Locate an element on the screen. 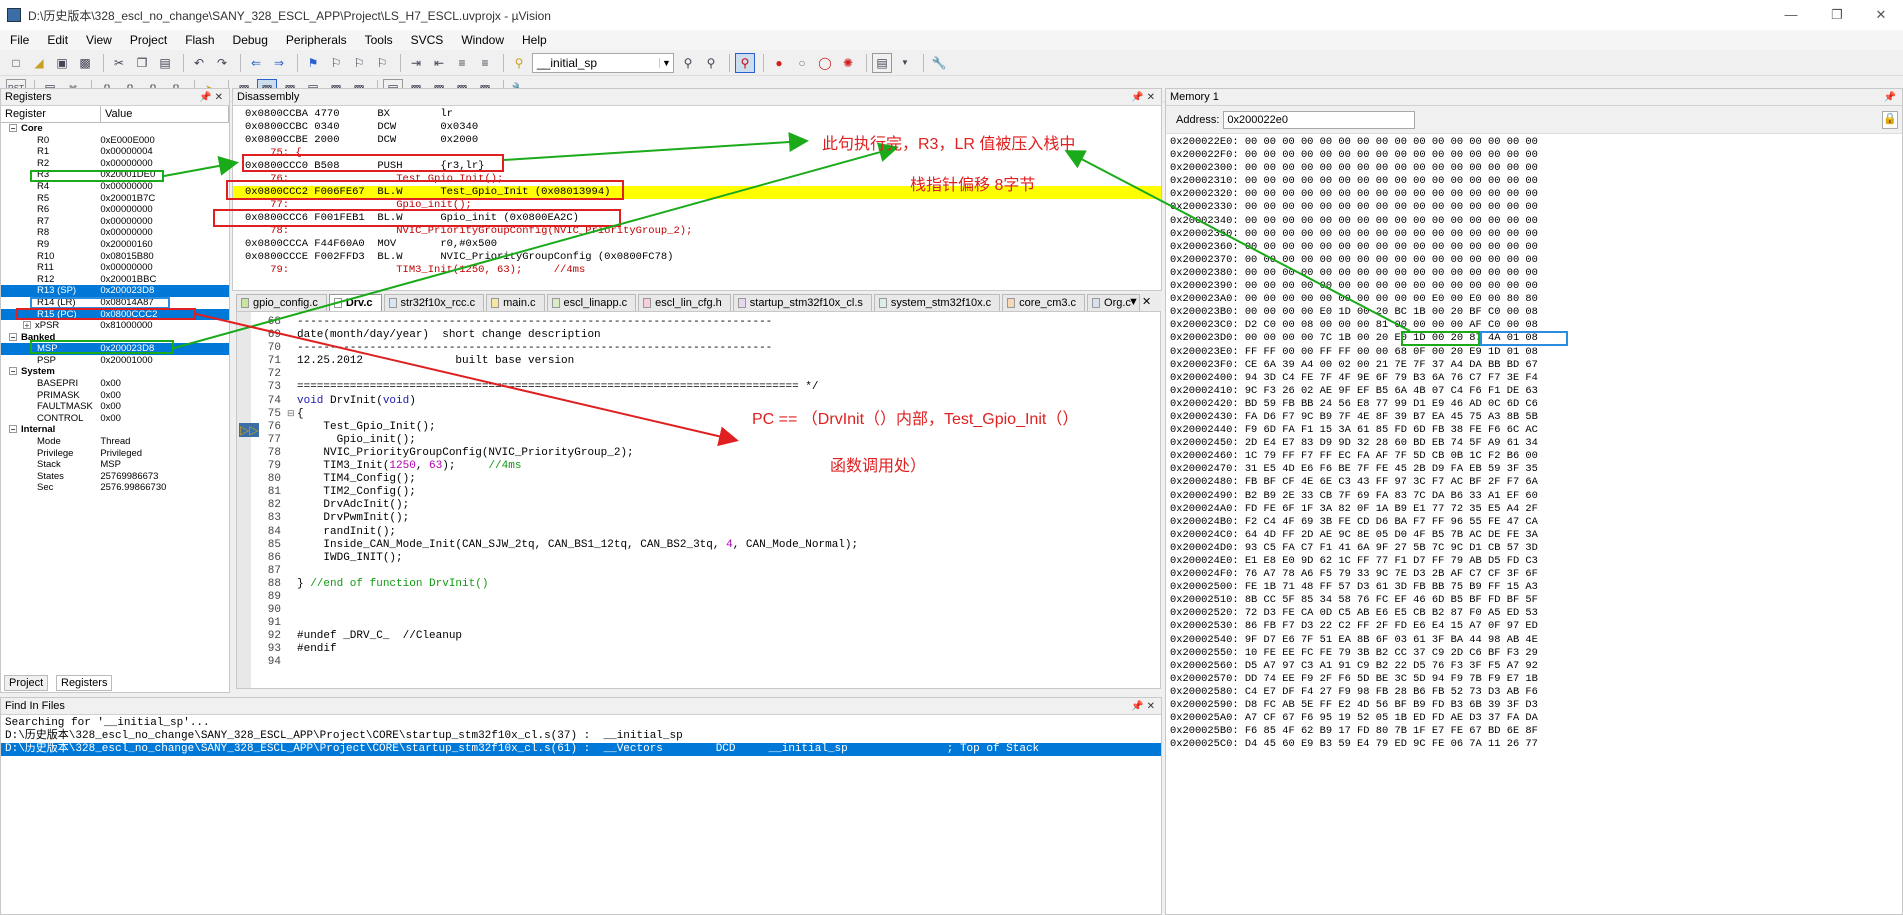 This screenshot has height=915, width=1903. code-line: 88} //end of function DrvInit() is located at coordinates (698, 584).